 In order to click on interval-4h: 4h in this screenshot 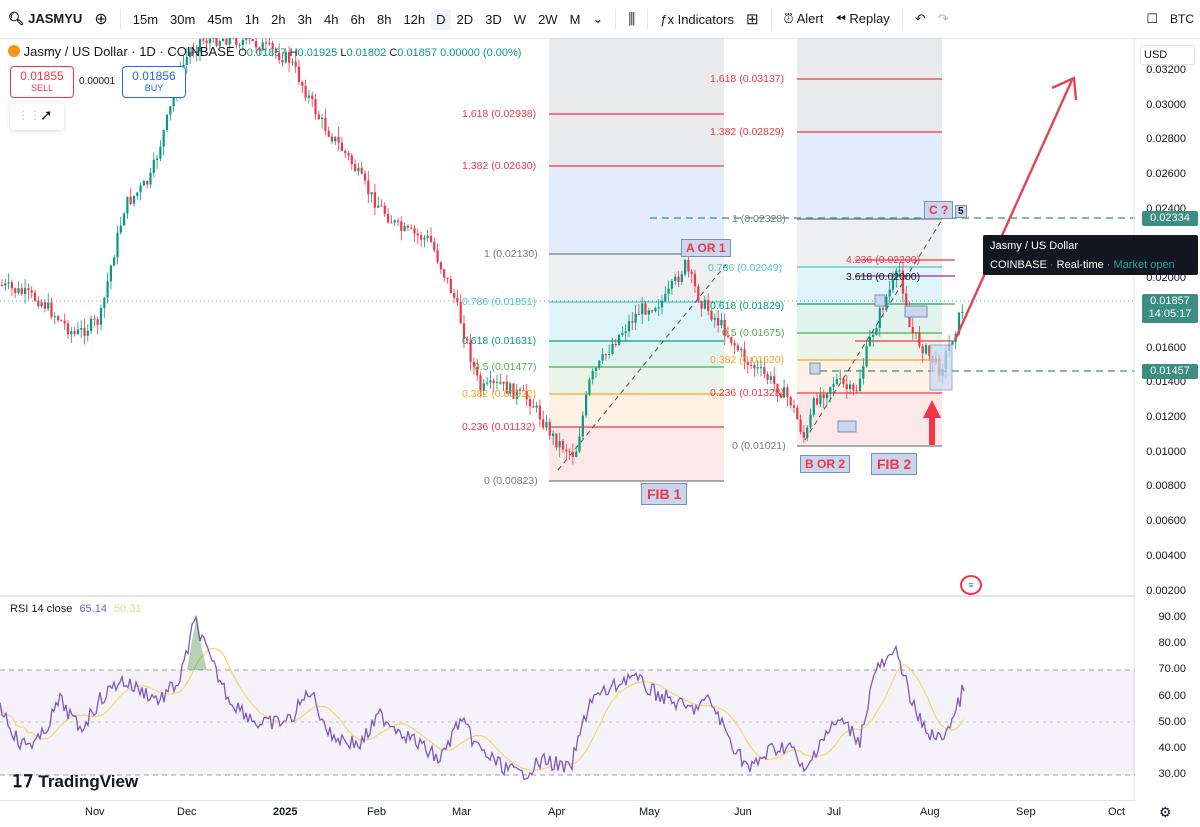, I will do `click(331, 19)`.